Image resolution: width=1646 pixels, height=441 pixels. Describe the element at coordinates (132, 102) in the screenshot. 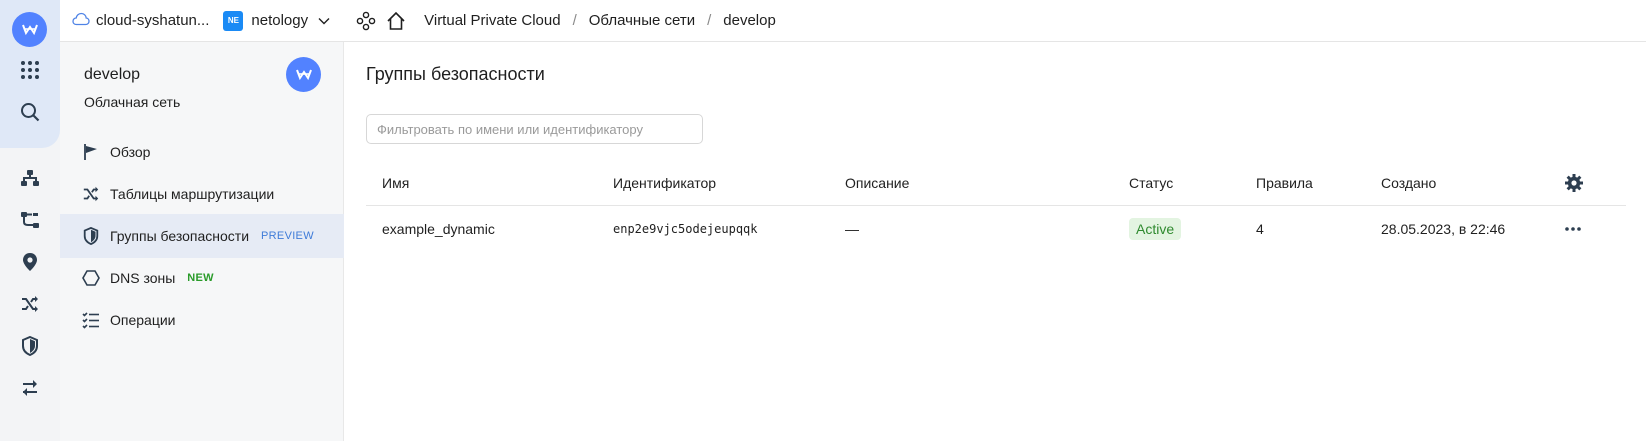

I see `network-subtitle: Облачная сеть` at that location.